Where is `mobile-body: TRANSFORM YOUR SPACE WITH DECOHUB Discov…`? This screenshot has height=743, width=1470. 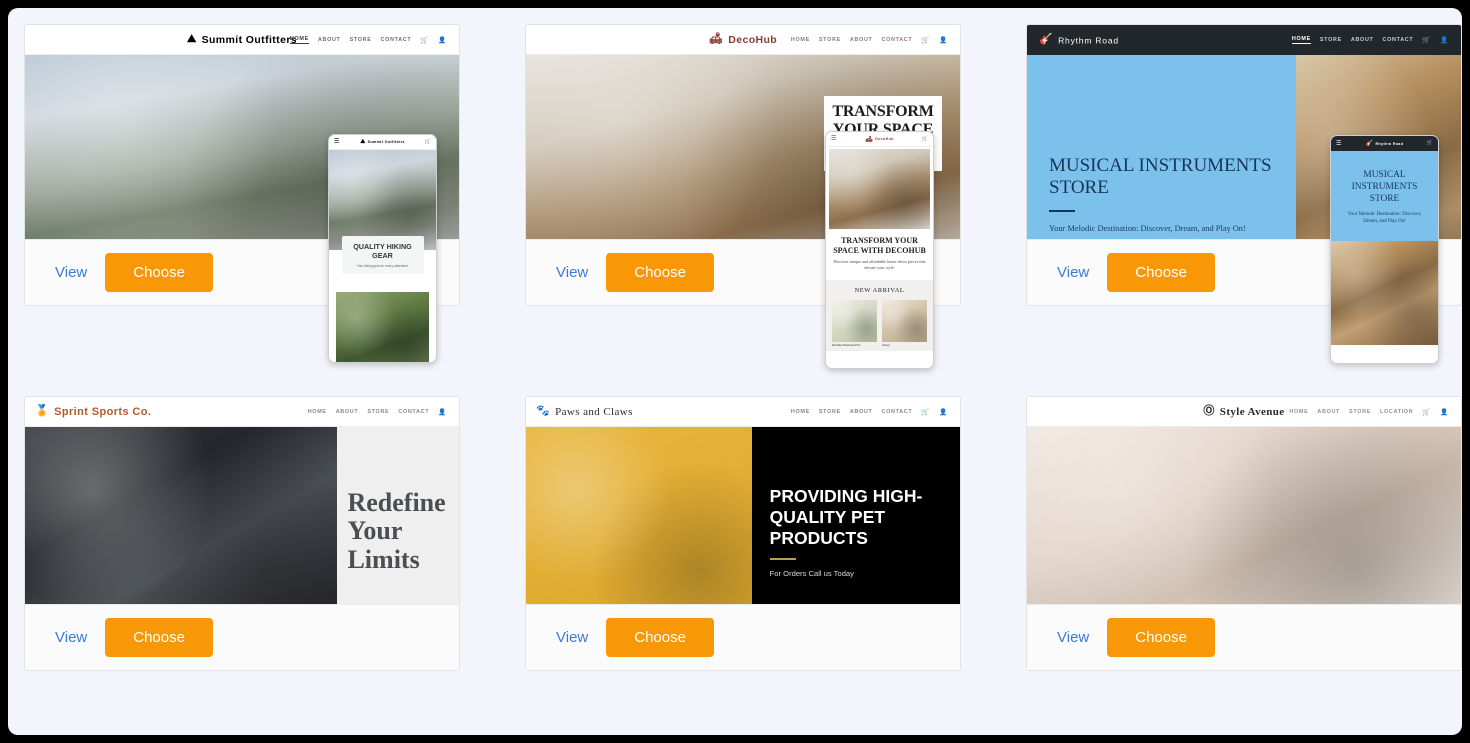 mobile-body: TRANSFORM YOUR SPACE WITH DECOHUB Discov… is located at coordinates (879, 249).